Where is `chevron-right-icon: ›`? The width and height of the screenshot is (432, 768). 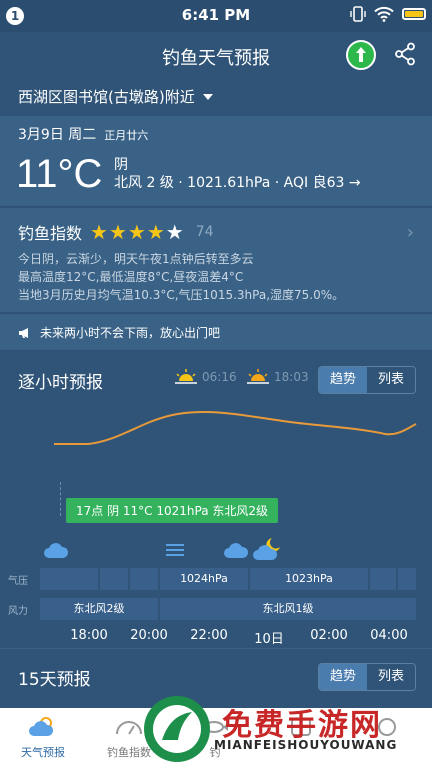
chevron-right-icon: › is located at coordinates (410, 232).